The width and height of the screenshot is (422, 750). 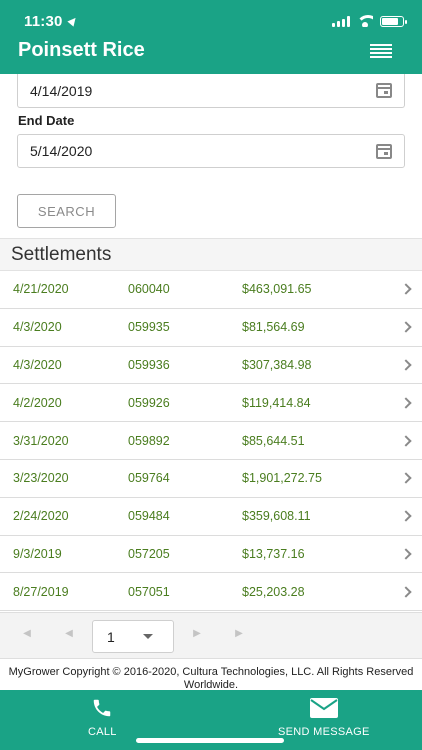 What do you see at coordinates (69, 633) in the screenshot?
I see `previous-page-icon: ◀` at bounding box center [69, 633].